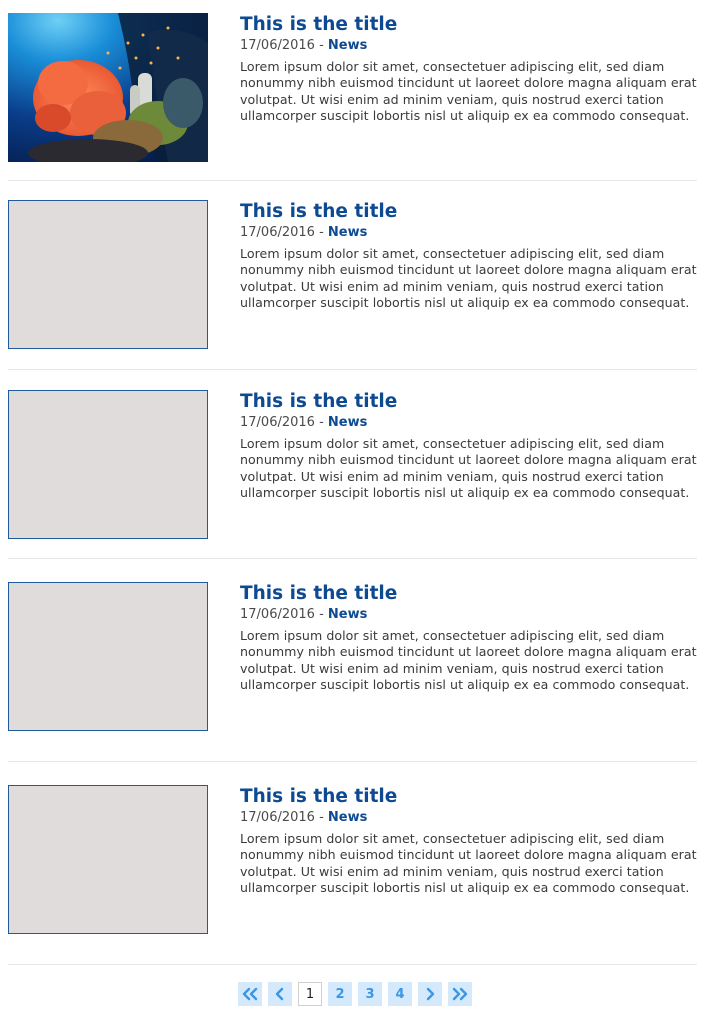 This screenshot has height=1017, width=708. I want to click on article-thumbnail, so click(108, 87).